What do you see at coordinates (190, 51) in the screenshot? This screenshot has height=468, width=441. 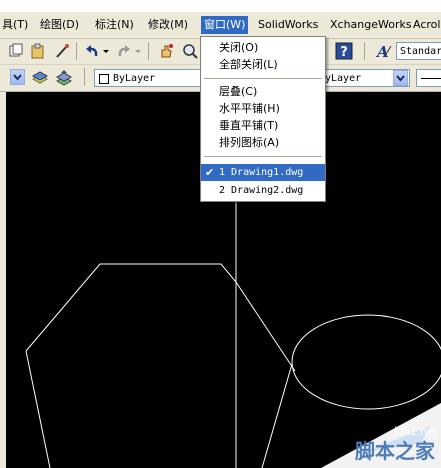 I see `zoom-icon` at bounding box center [190, 51].